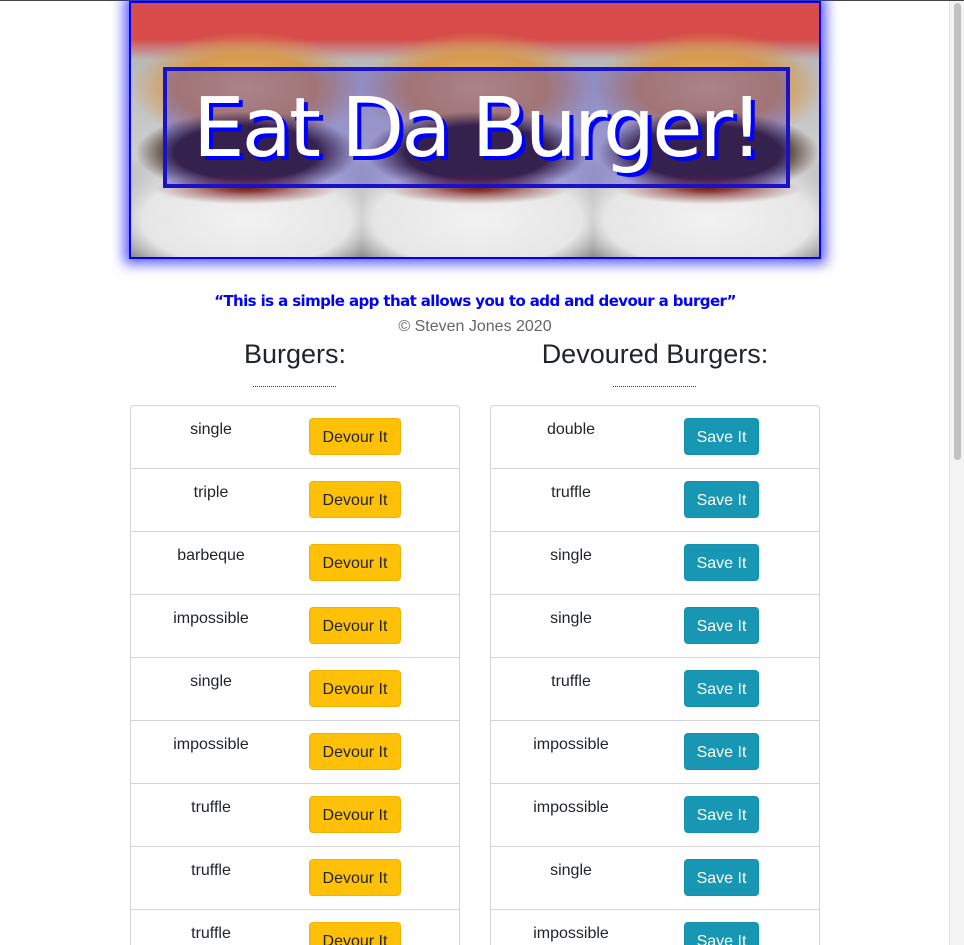 This screenshot has width=964, height=945. What do you see at coordinates (211, 555) in the screenshot?
I see `burger-name: barbeque` at bounding box center [211, 555].